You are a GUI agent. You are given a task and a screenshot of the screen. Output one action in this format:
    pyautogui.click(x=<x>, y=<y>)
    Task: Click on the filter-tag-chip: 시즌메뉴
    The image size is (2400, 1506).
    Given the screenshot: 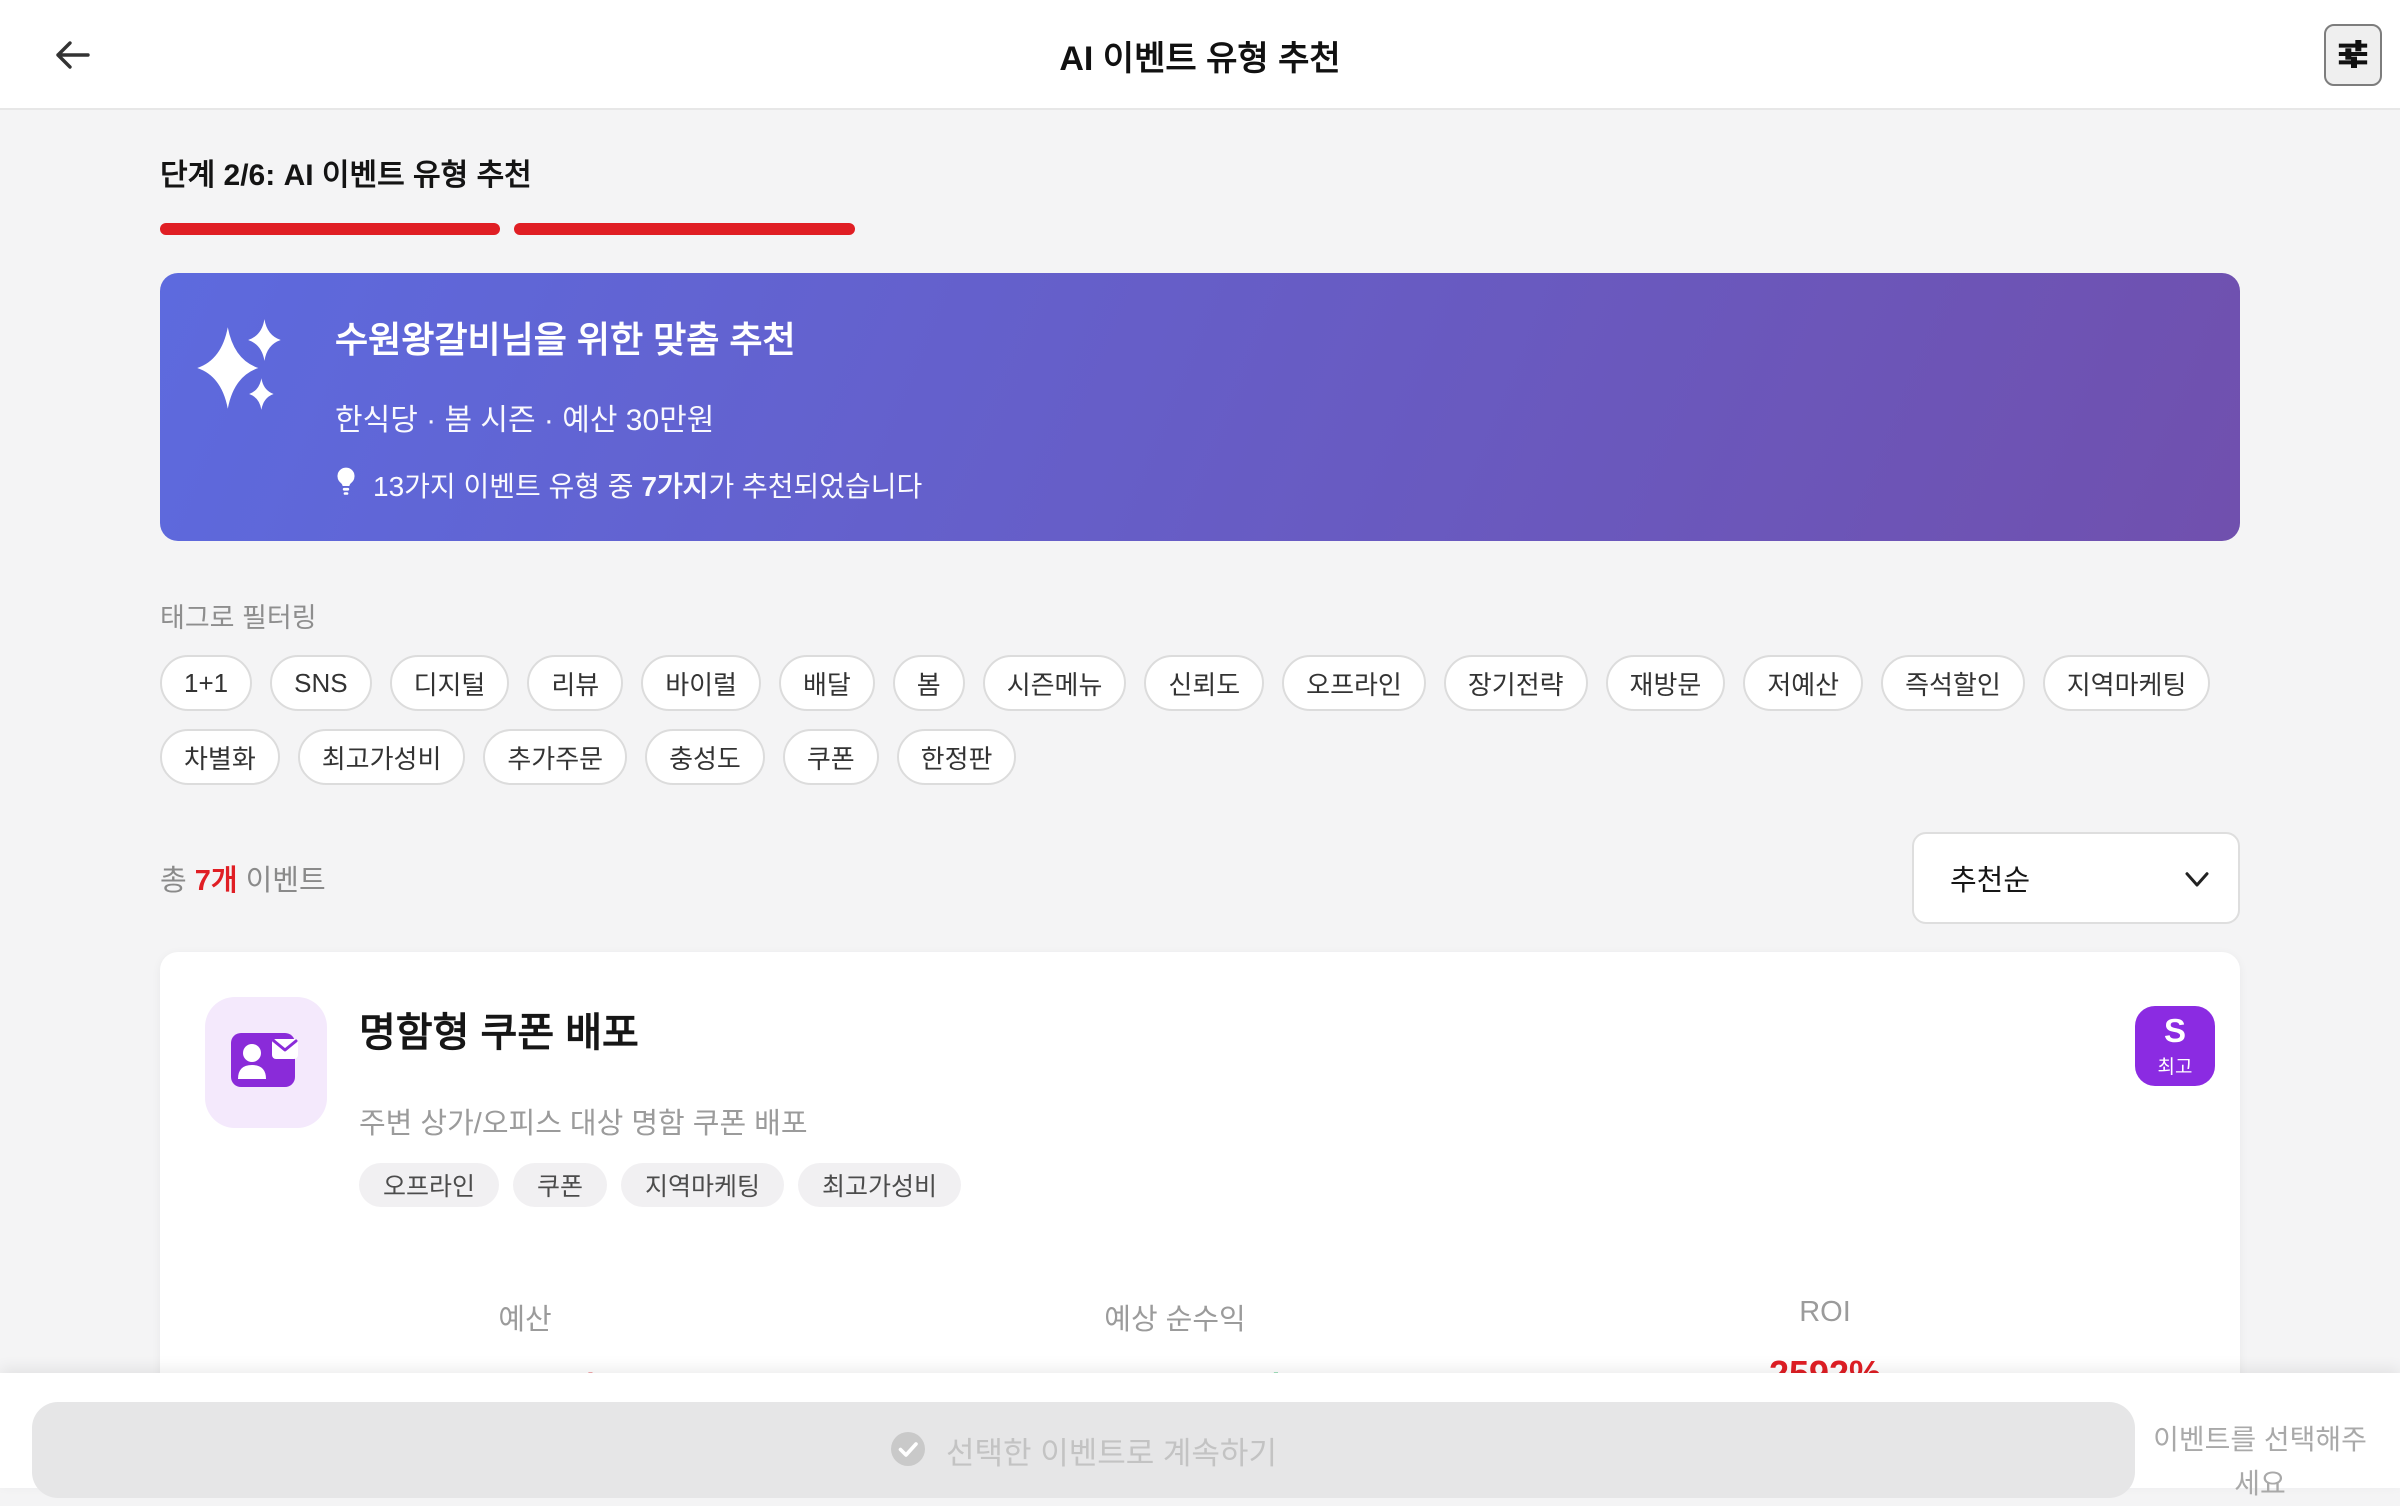 What is the action you would take?
    pyautogui.click(x=1054, y=683)
    